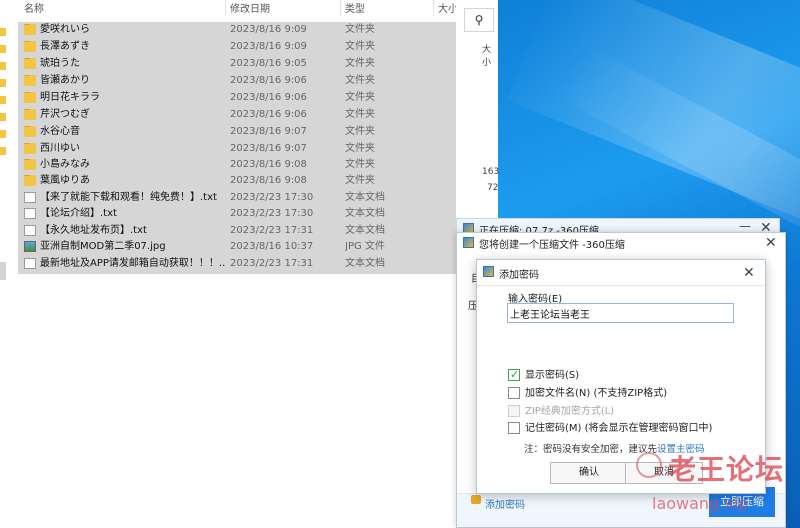 The width and height of the screenshot is (800, 528). What do you see at coordinates (552, 245) in the screenshot?
I see `create-archive-dialog-title: 您将创建一个压缩文件 -360压缩` at bounding box center [552, 245].